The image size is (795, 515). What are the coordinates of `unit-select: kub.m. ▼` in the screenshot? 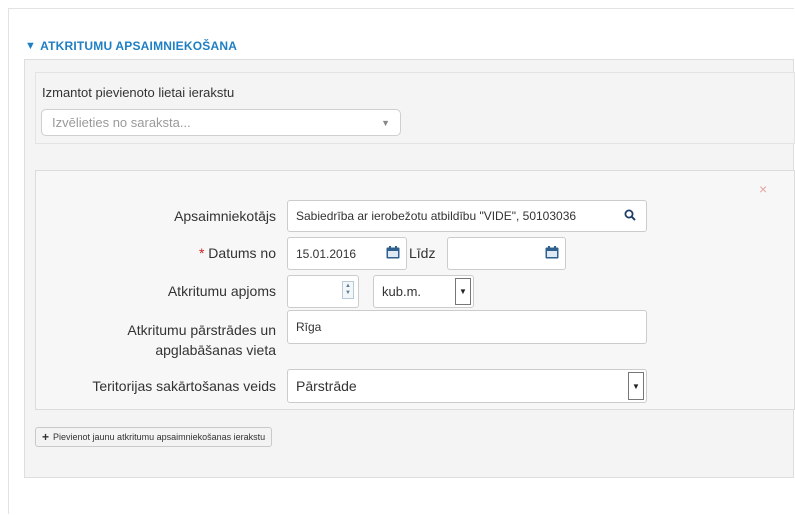 It's located at (423, 291).